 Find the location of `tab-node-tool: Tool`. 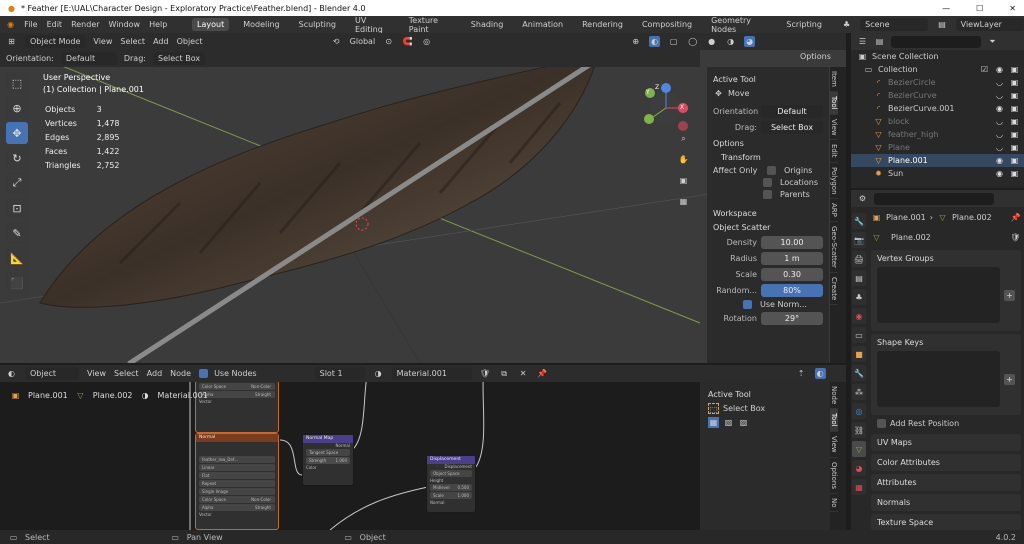

tab-node-tool: Tool is located at coordinates (834, 420).